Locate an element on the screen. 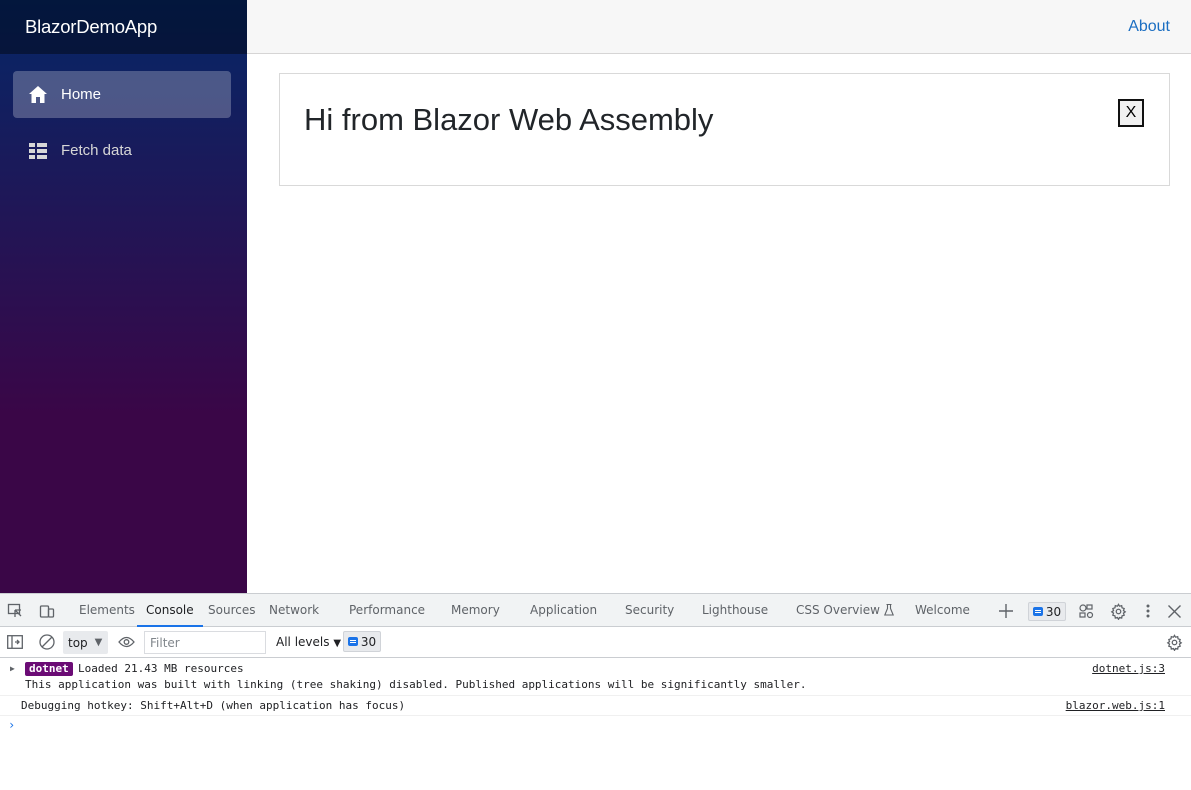 The height and width of the screenshot is (790, 1191). connections-icon is located at coordinates (1086, 611).